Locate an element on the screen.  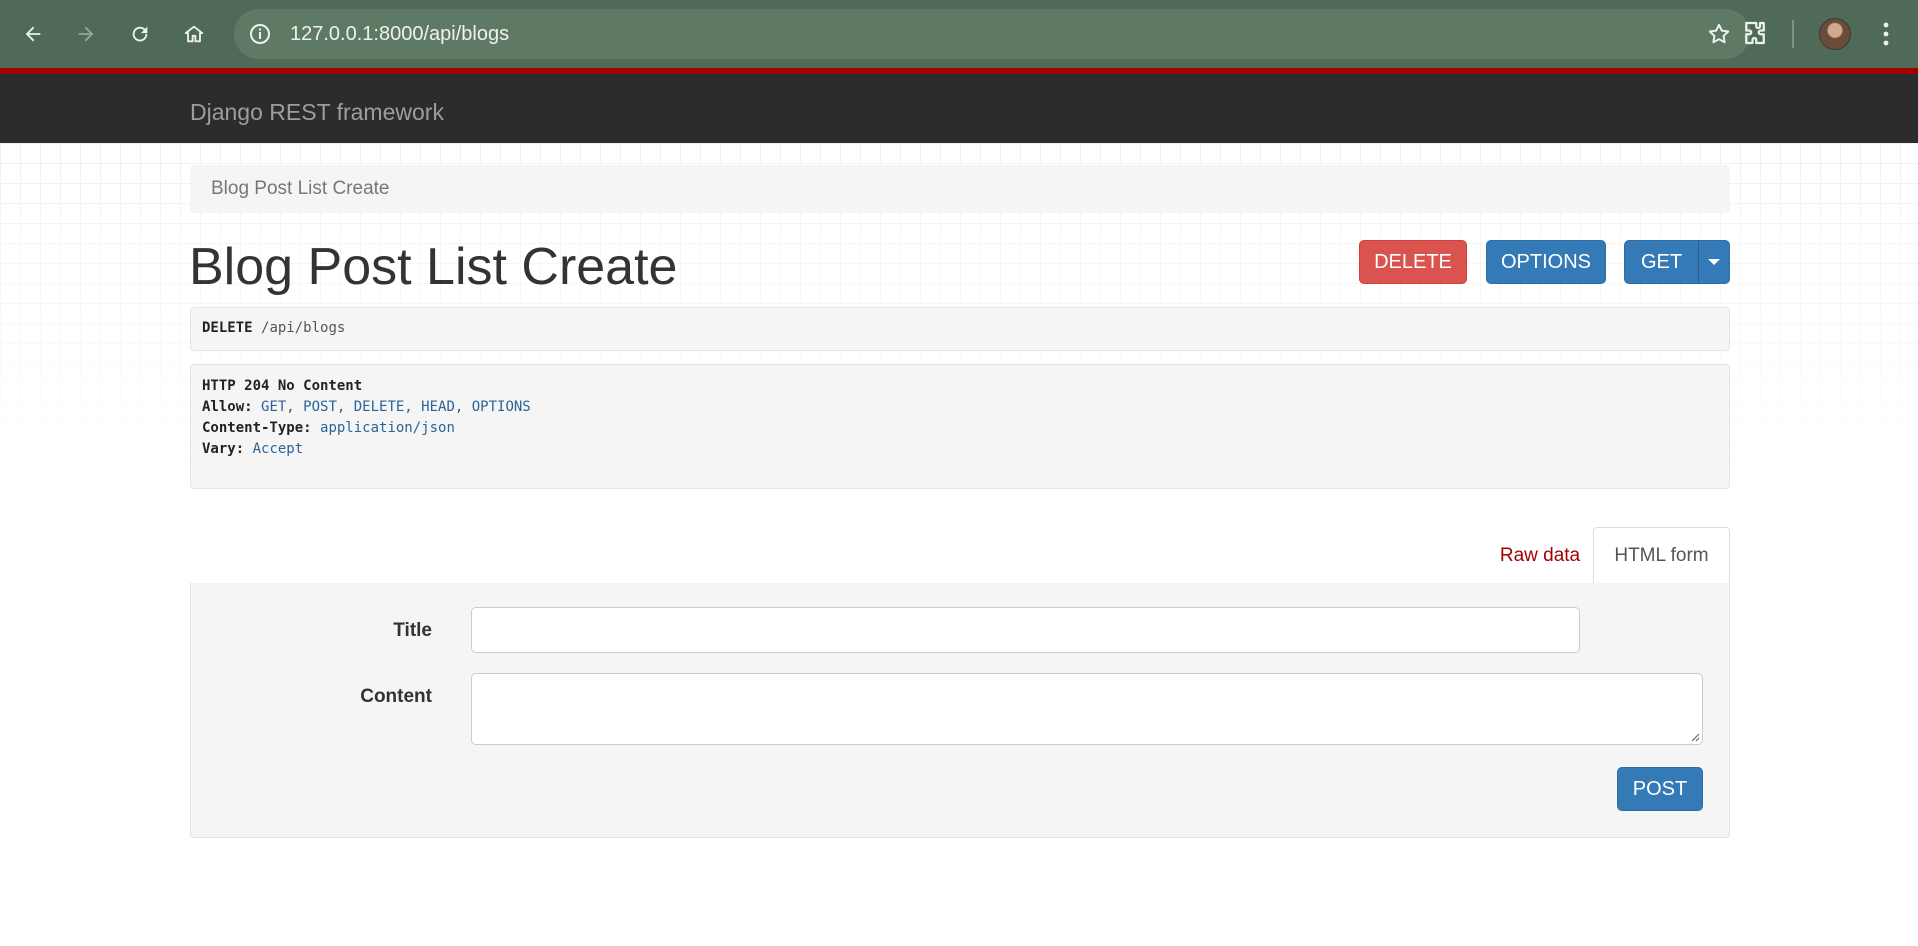
post-button: POST is located at coordinates (1660, 789).